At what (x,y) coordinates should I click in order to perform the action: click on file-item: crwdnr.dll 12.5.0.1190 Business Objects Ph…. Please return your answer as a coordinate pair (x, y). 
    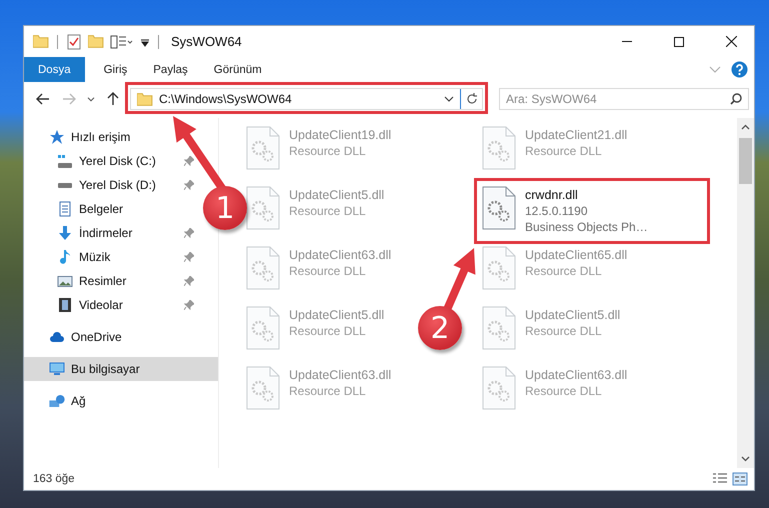
    Looking at the image, I should click on (565, 208).